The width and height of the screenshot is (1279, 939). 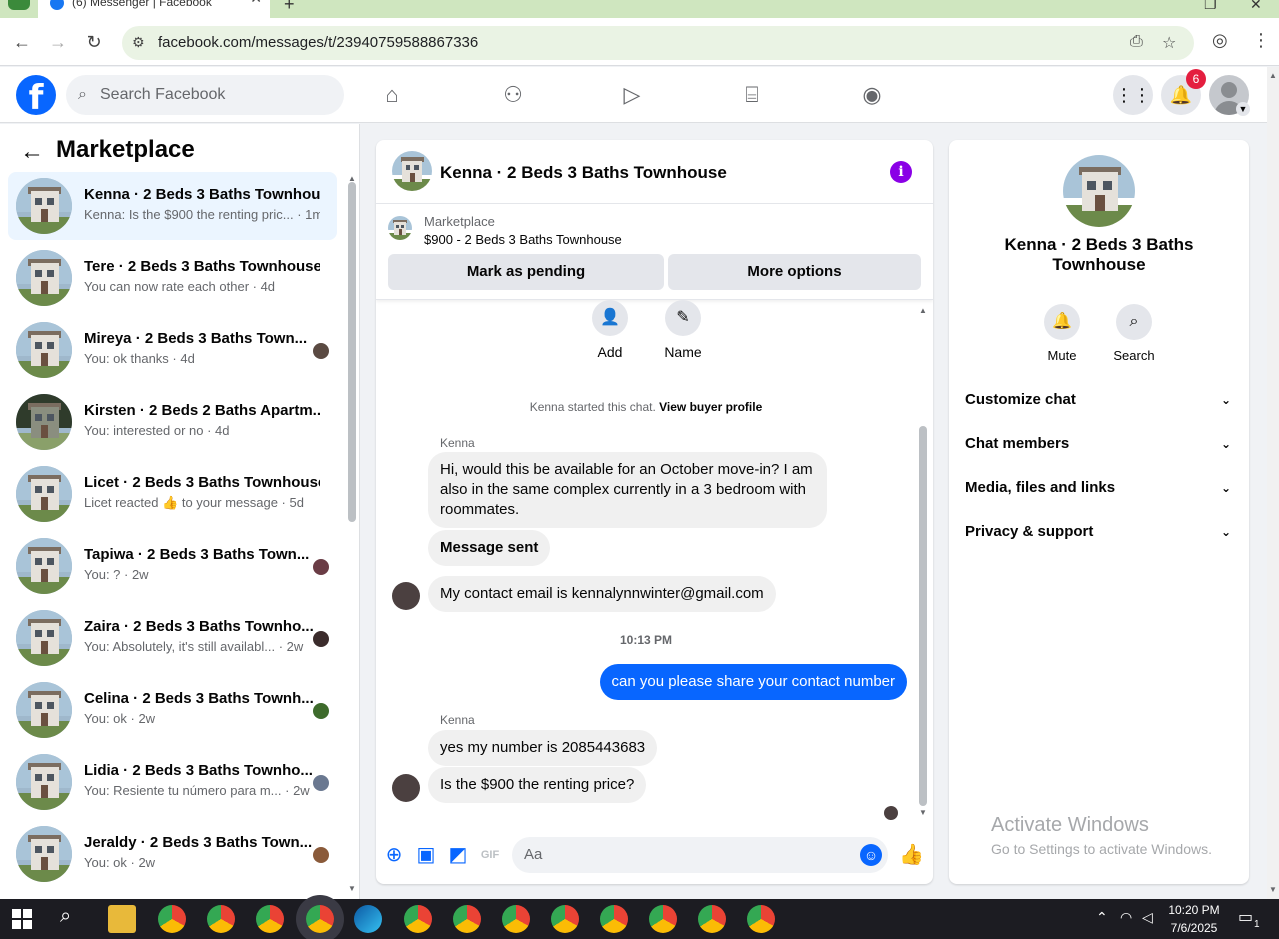 What do you see at coordinates (1245, 917) in the screenshot?
I see `notification-center-icon: ▭` at bounding box center [1245, 917].